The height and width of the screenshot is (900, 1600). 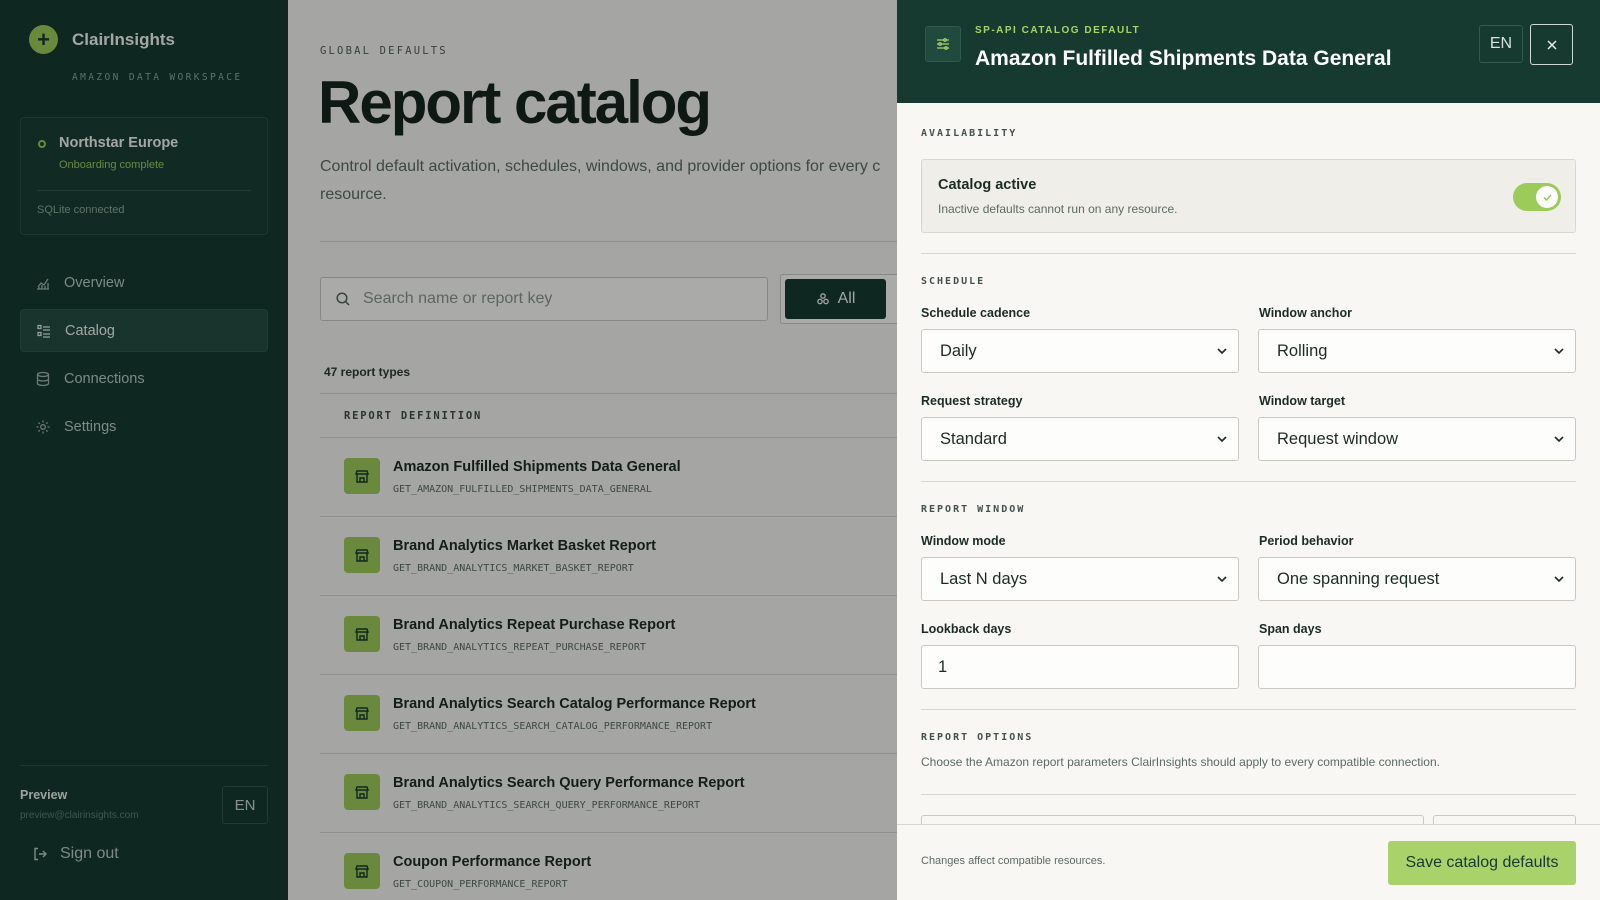 I want to click on section-availability: AVAILABILITY, so click(x=969, y=133).